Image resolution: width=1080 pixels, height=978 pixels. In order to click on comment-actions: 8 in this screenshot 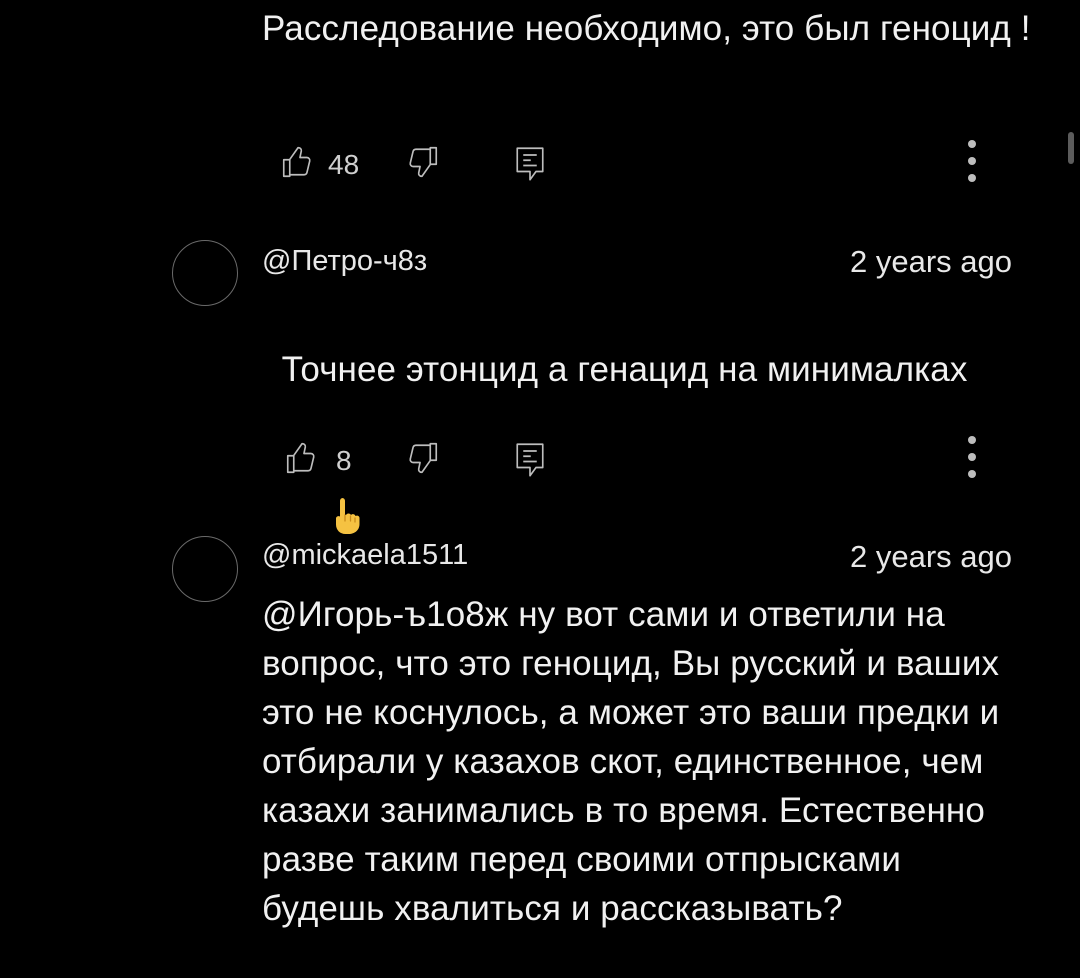, I will do `click(622, 461)`.